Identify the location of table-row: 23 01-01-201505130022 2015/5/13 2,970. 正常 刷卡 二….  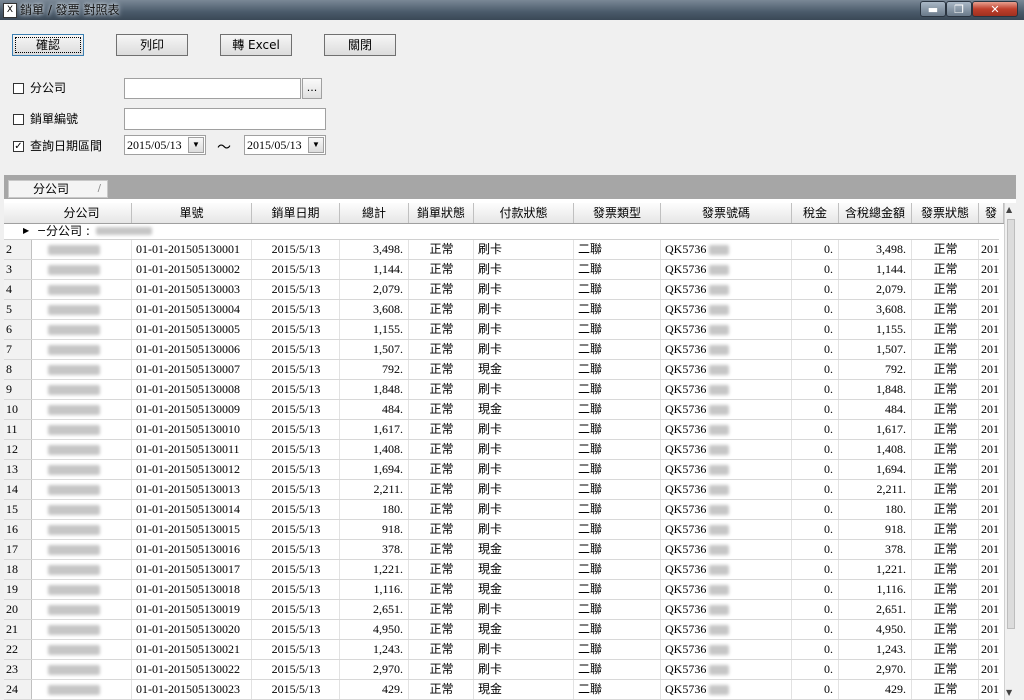
(501, 670).